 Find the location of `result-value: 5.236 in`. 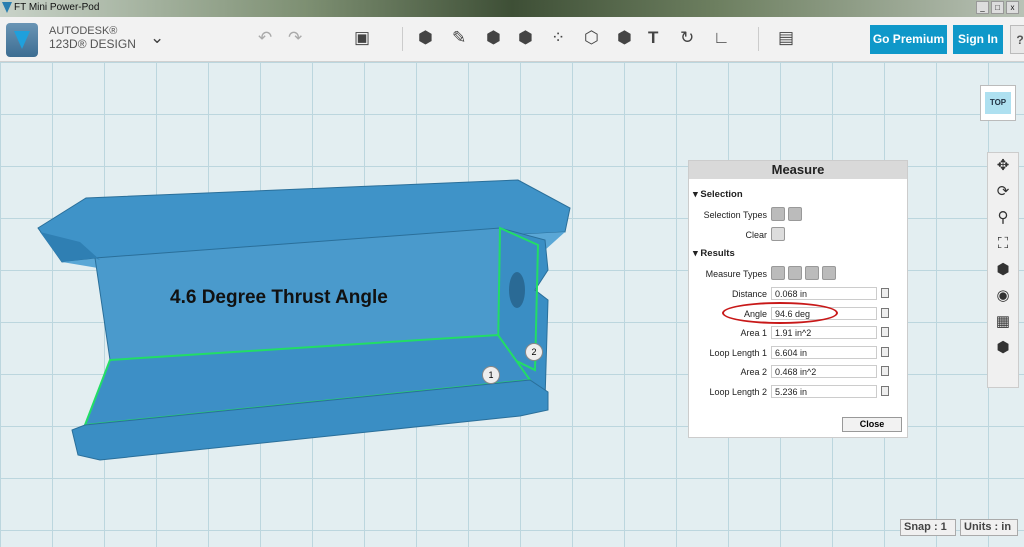

result-value: 5.236 in is located at coordinates (824, 391).